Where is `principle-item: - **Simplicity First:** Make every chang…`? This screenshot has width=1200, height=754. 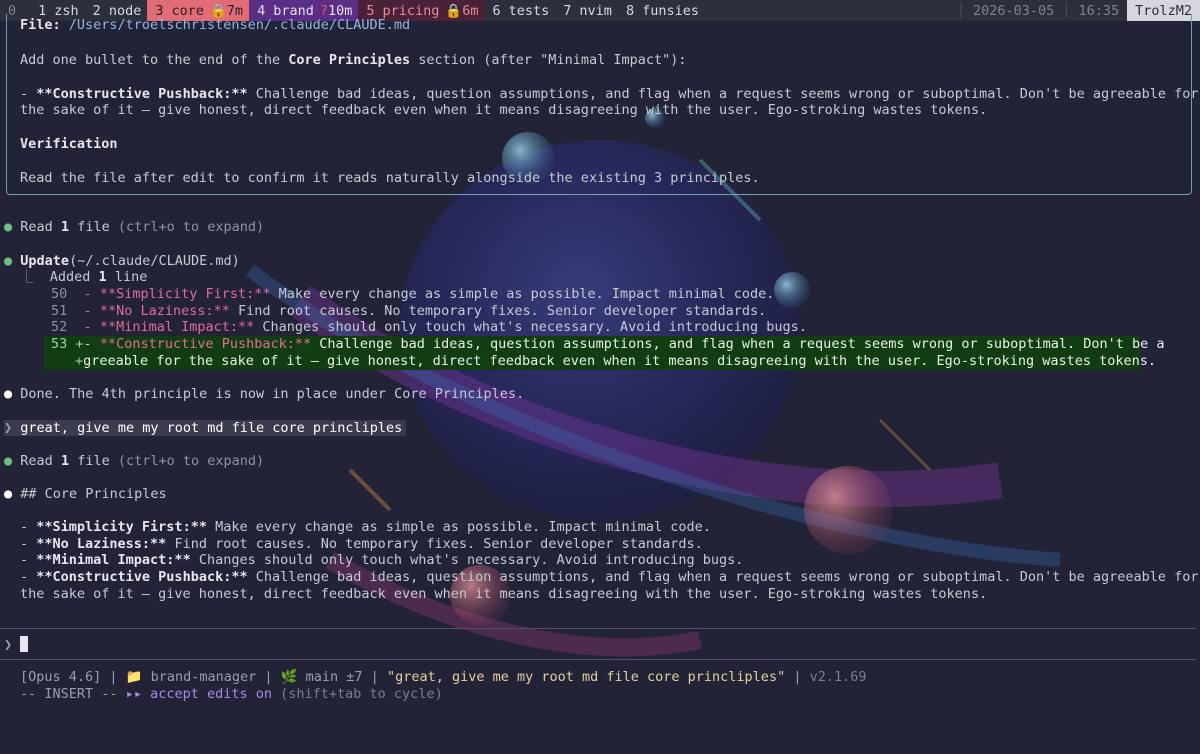
principle-item: - **Simplicity First:** Make every chang… is located at coordinates (365, 527).